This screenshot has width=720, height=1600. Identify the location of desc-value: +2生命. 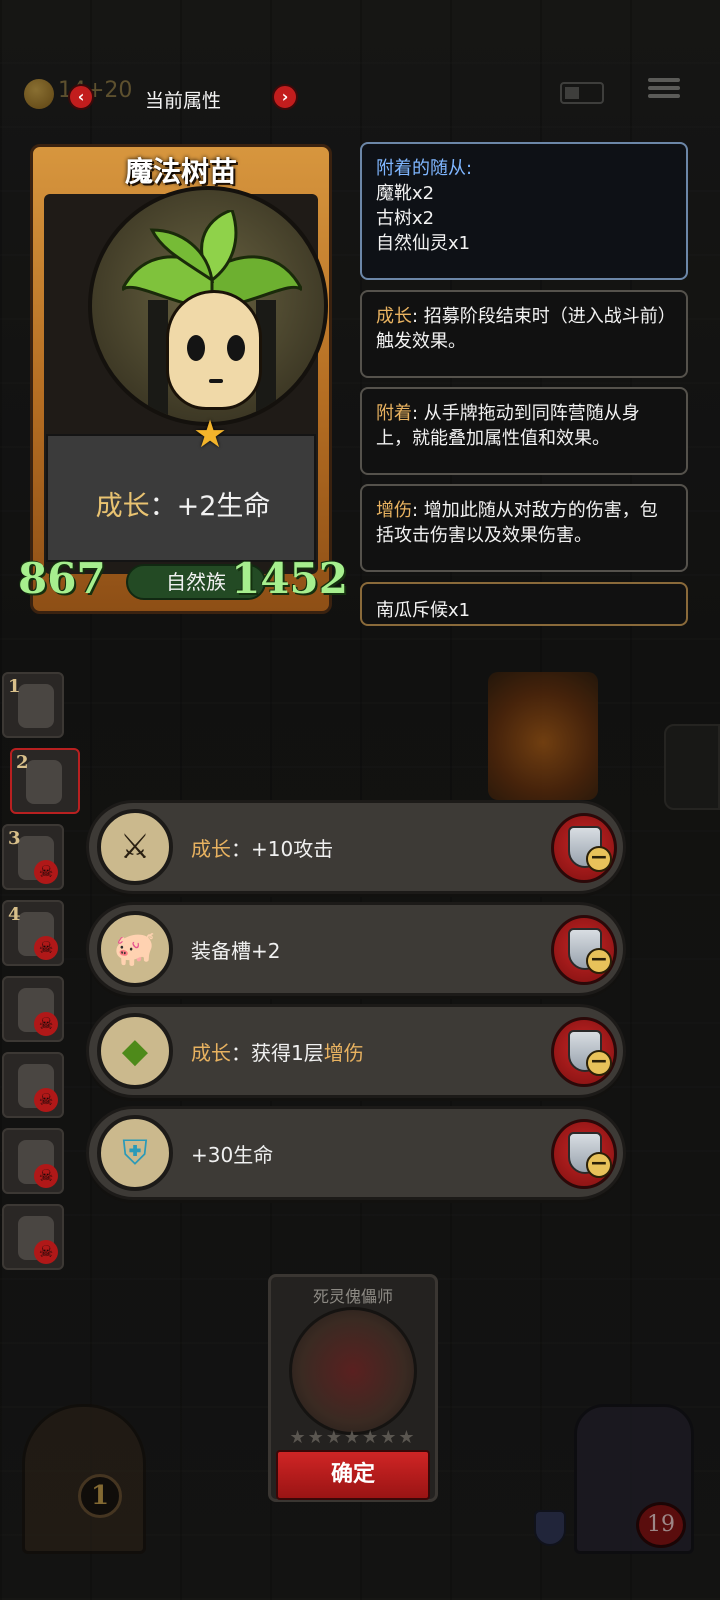
(223, 506).